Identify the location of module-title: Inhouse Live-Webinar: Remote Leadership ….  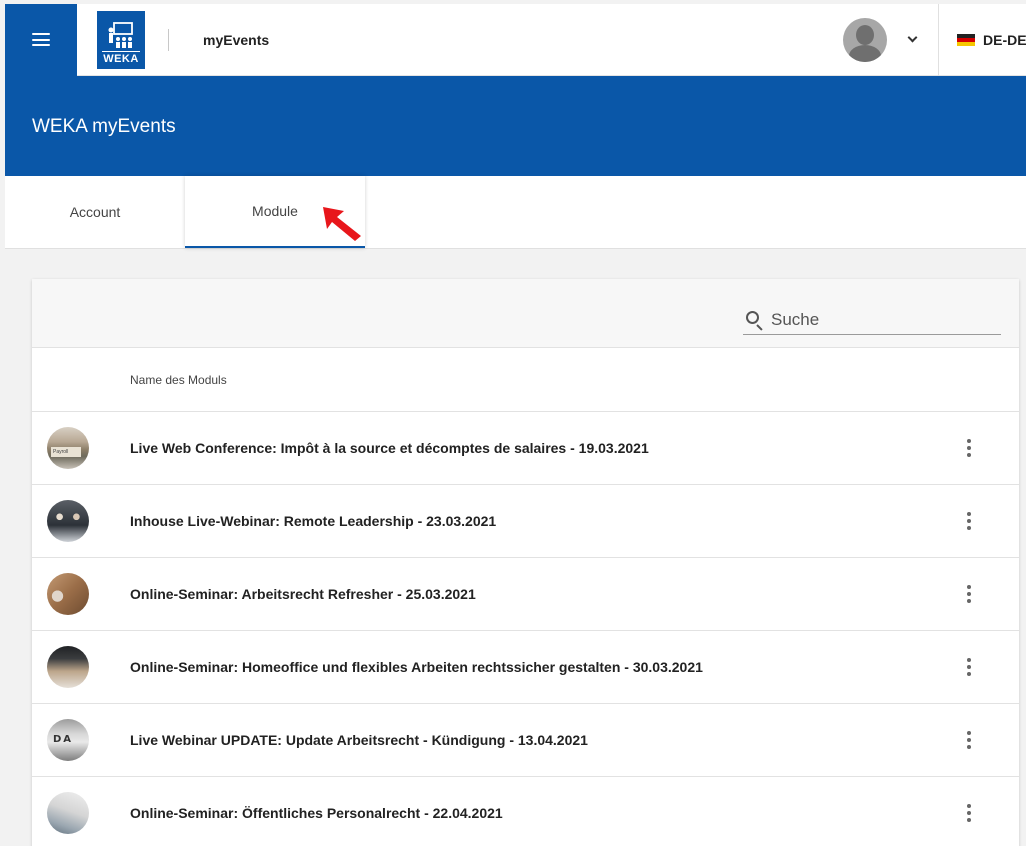
(313, 521).